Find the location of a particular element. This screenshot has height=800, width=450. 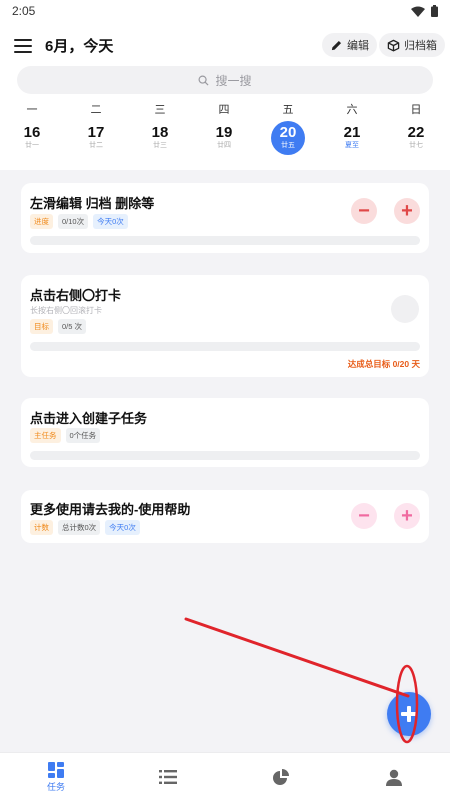

day-mon: 一 16 廿一 is located at coordinates (32, 128).